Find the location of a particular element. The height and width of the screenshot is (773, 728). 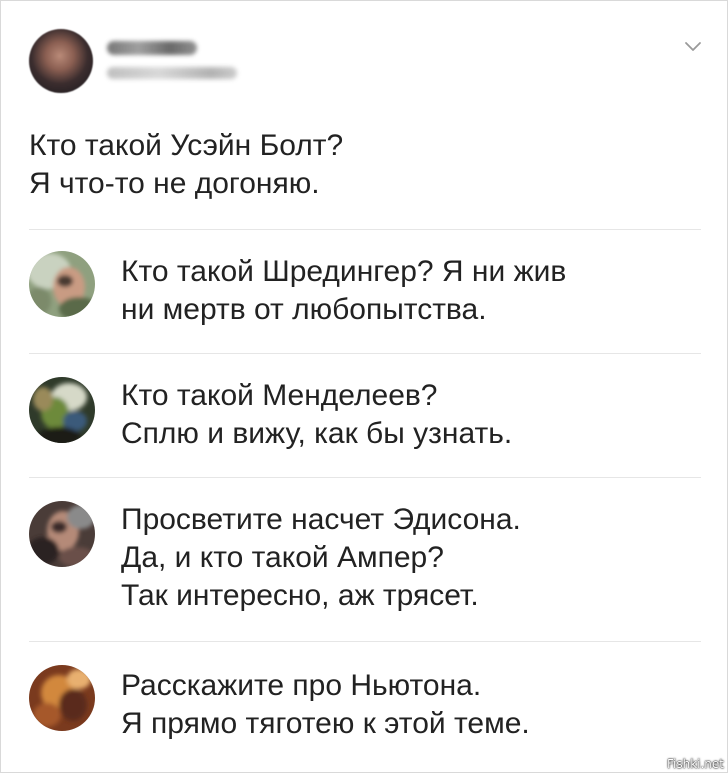

reply-text-line: Расскажите про Ньютона. is located at coordinates (301, 685).